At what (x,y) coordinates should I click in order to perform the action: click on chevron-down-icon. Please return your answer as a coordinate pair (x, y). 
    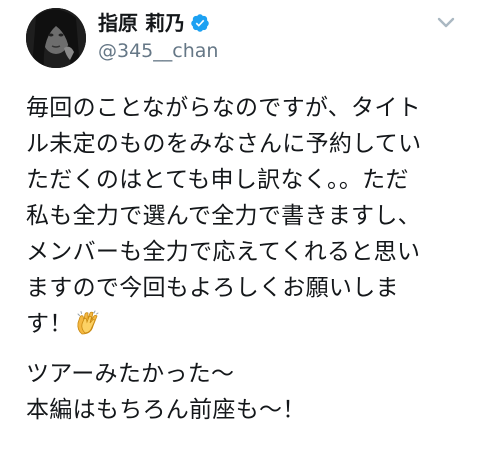
    Looking at the image, I should click on (446, 22).